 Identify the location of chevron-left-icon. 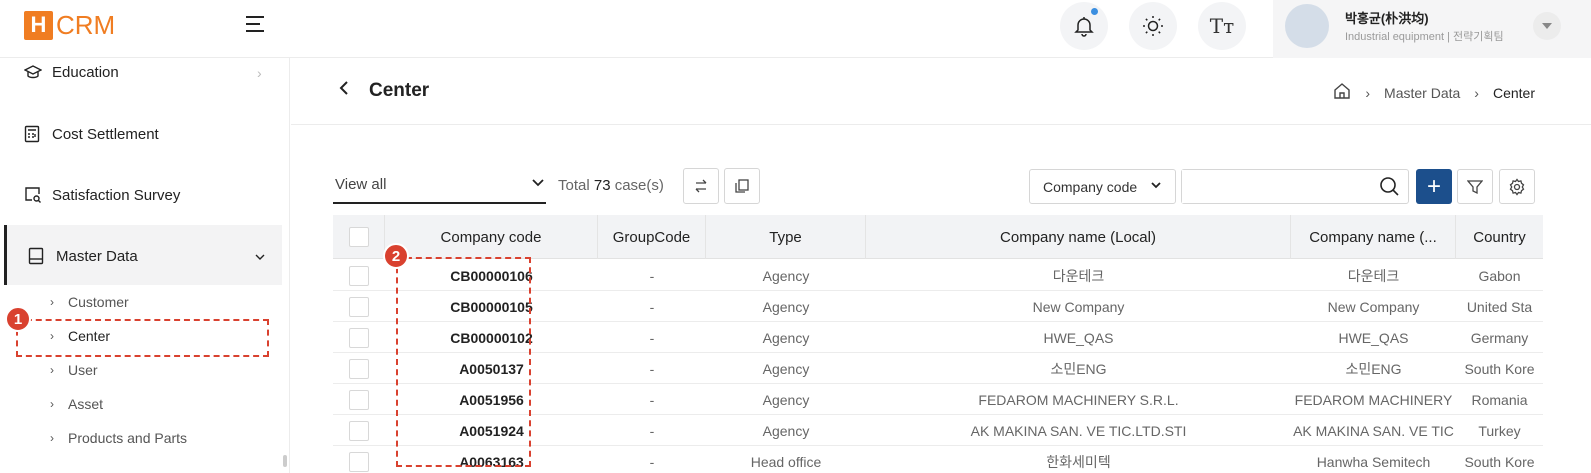
(343, 88).